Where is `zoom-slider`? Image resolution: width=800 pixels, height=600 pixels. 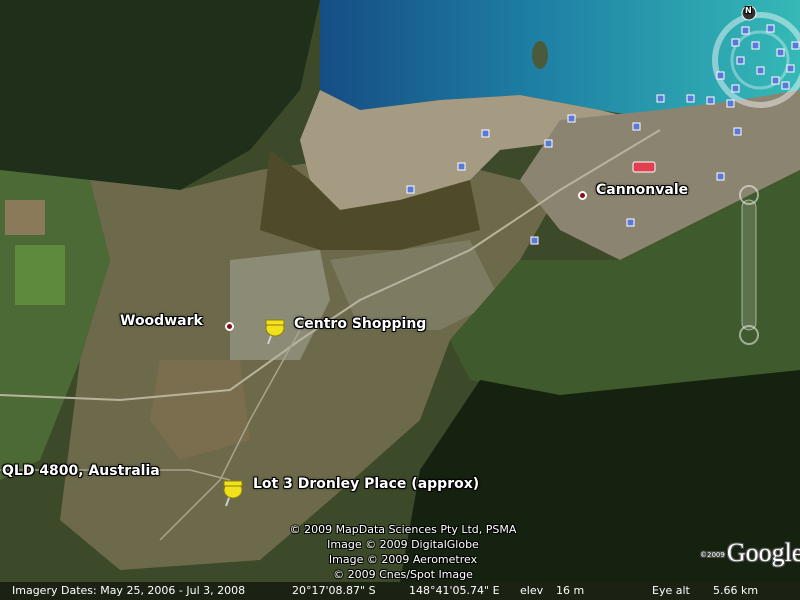 zoom-slider is located at coordinates (749, 265).